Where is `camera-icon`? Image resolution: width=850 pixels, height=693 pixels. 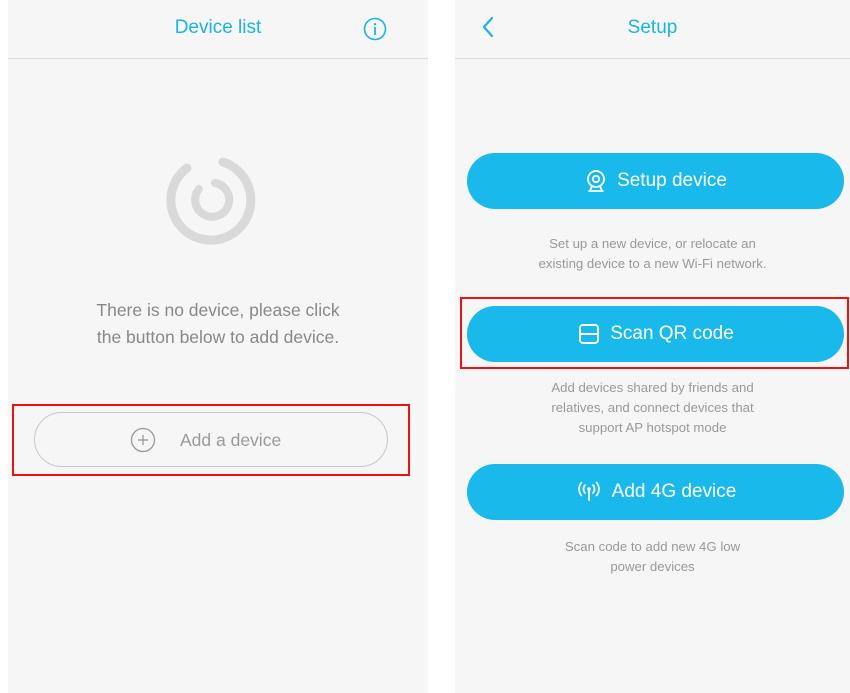 camera-icon is located at coordinates (596, 181).